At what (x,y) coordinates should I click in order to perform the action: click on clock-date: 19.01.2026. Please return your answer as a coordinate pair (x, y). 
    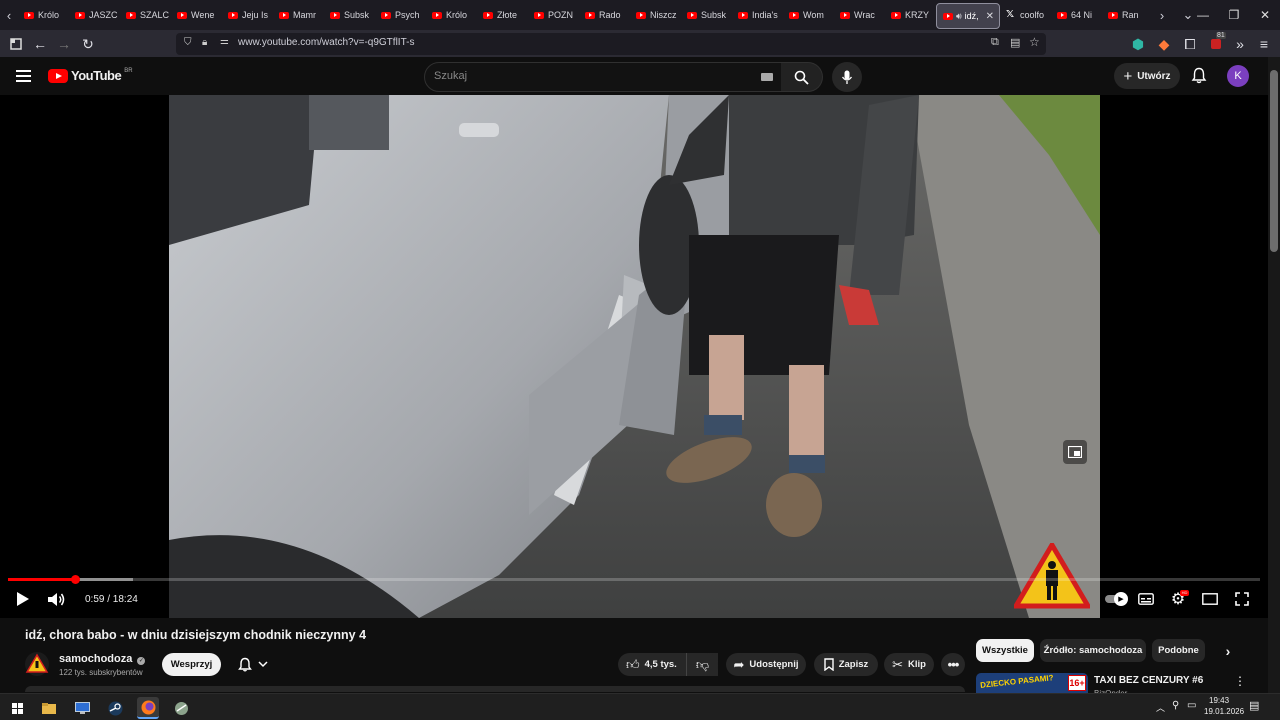
    Looking at the image, I should click on (1224, 711).